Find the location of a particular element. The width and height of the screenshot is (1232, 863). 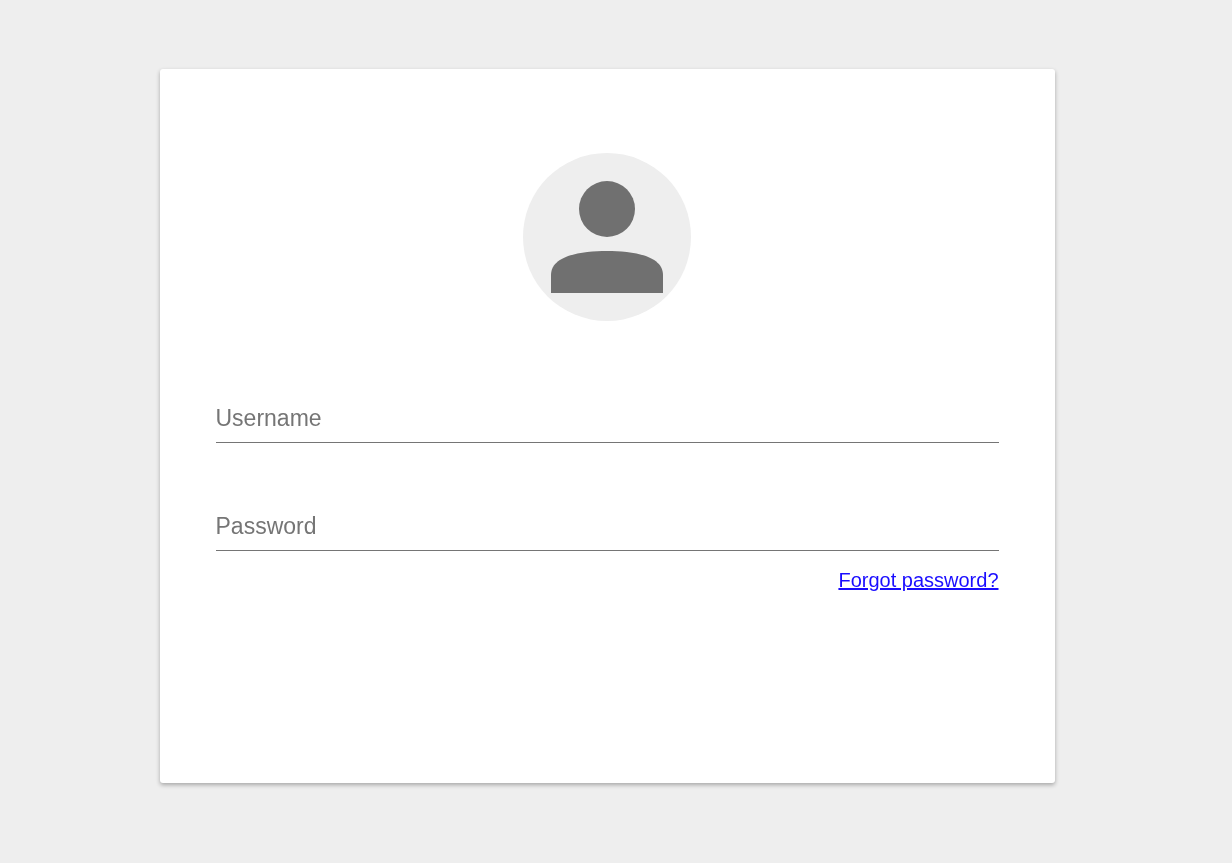

password-field: Password is located at coordinates (607, 520).